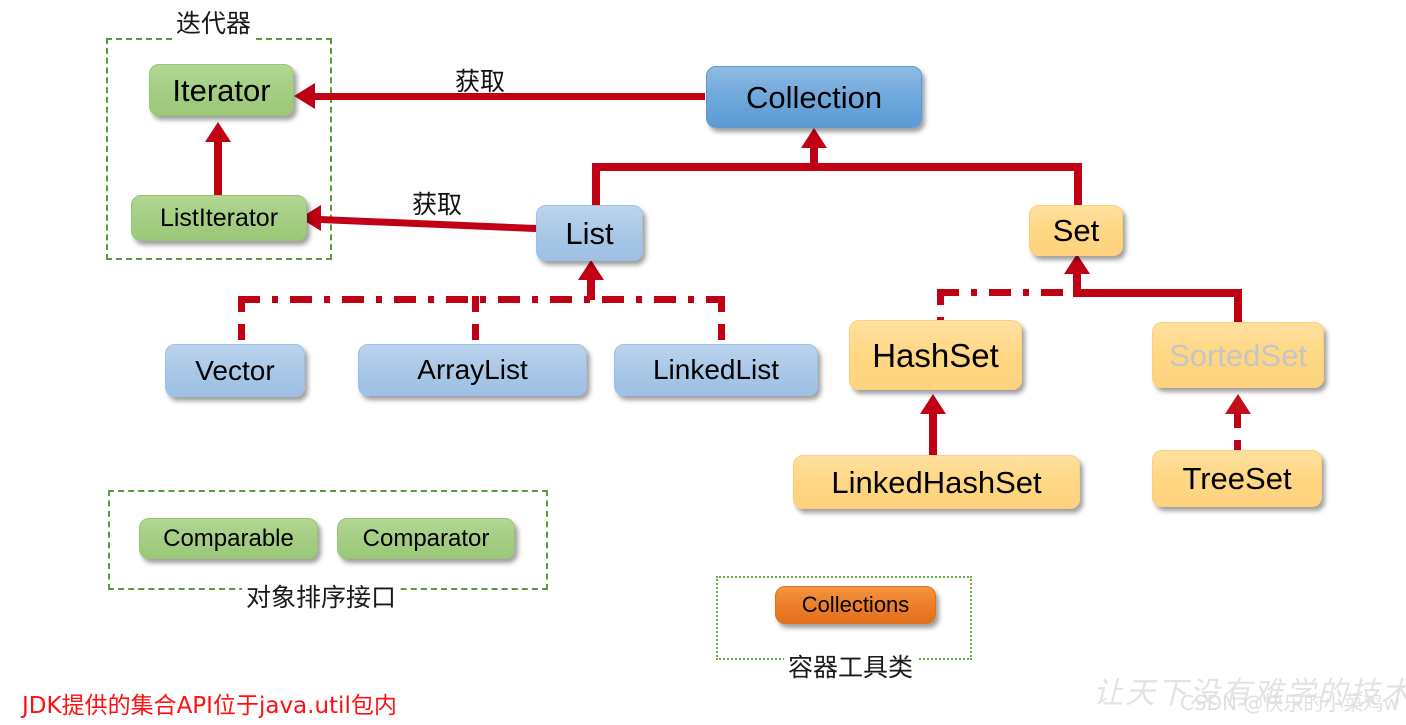 This screenshot has height=725, width=1406. Describe the element at coordinates (214, 22) in the screenshot. I see `iterator-group-label: 迭代器` at that location.